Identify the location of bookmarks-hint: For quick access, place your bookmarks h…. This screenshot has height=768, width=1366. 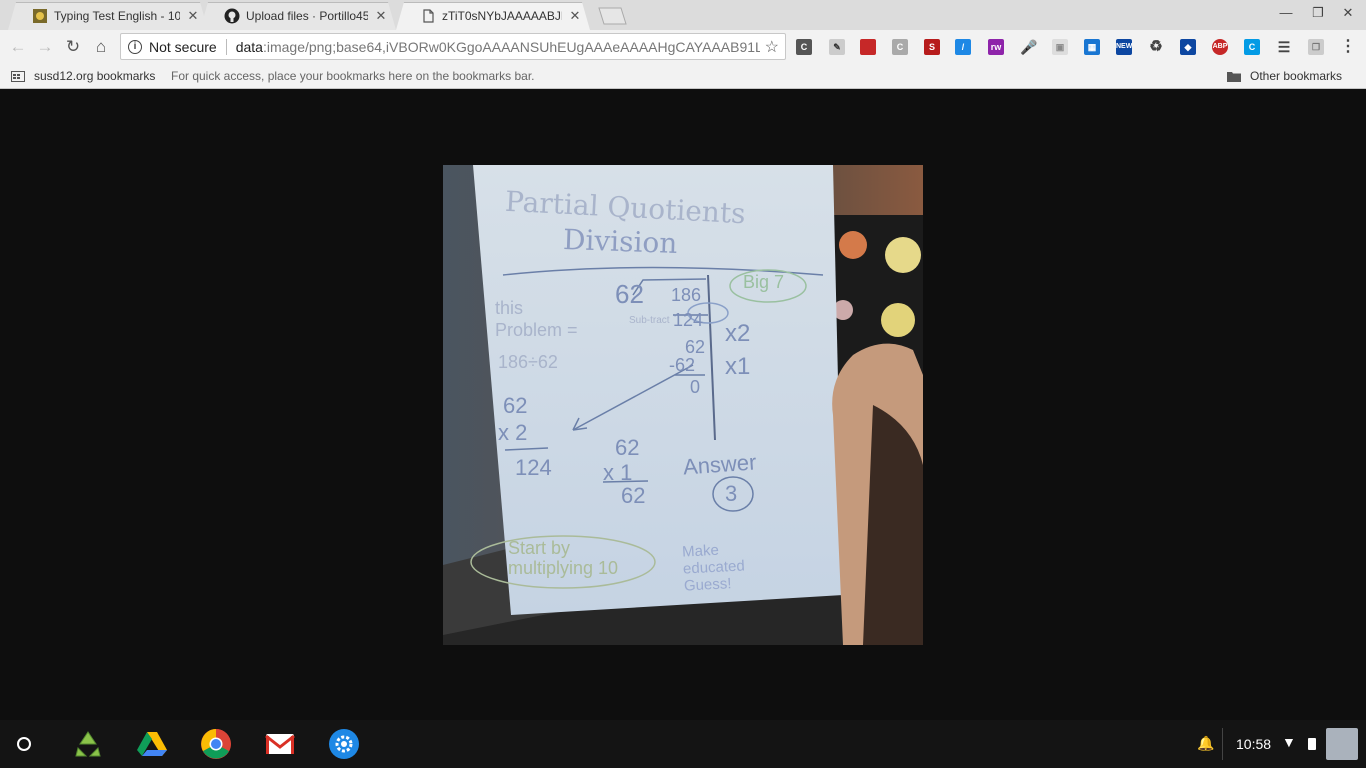
(353, 76).